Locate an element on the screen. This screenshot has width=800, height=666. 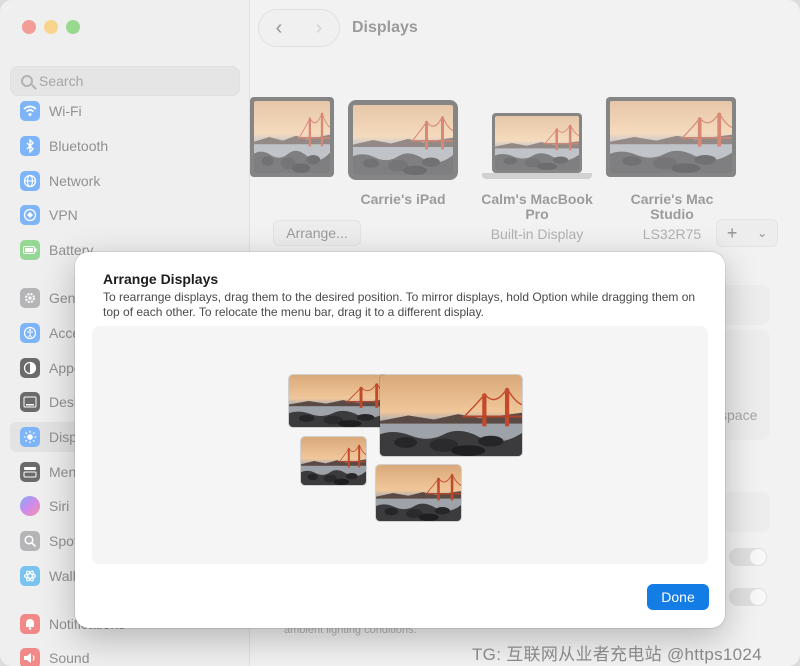
arrange-display-ipad is located at coordinates (338, 401).